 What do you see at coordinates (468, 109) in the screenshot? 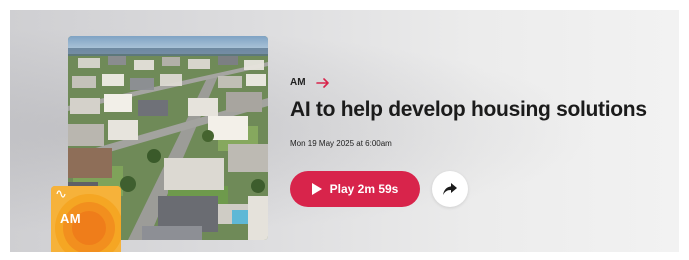
I see `episode-title: AI to help develop housing solutions` at bounding box center [468, 109].